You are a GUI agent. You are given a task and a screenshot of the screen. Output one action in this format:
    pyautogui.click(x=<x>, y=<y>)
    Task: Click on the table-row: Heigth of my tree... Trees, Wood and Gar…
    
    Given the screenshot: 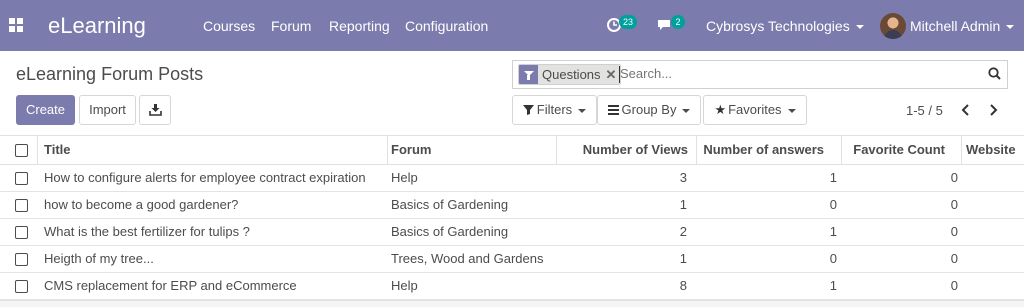 What is the action you would take?
    pyautogui.click(x=512, y=259)
    